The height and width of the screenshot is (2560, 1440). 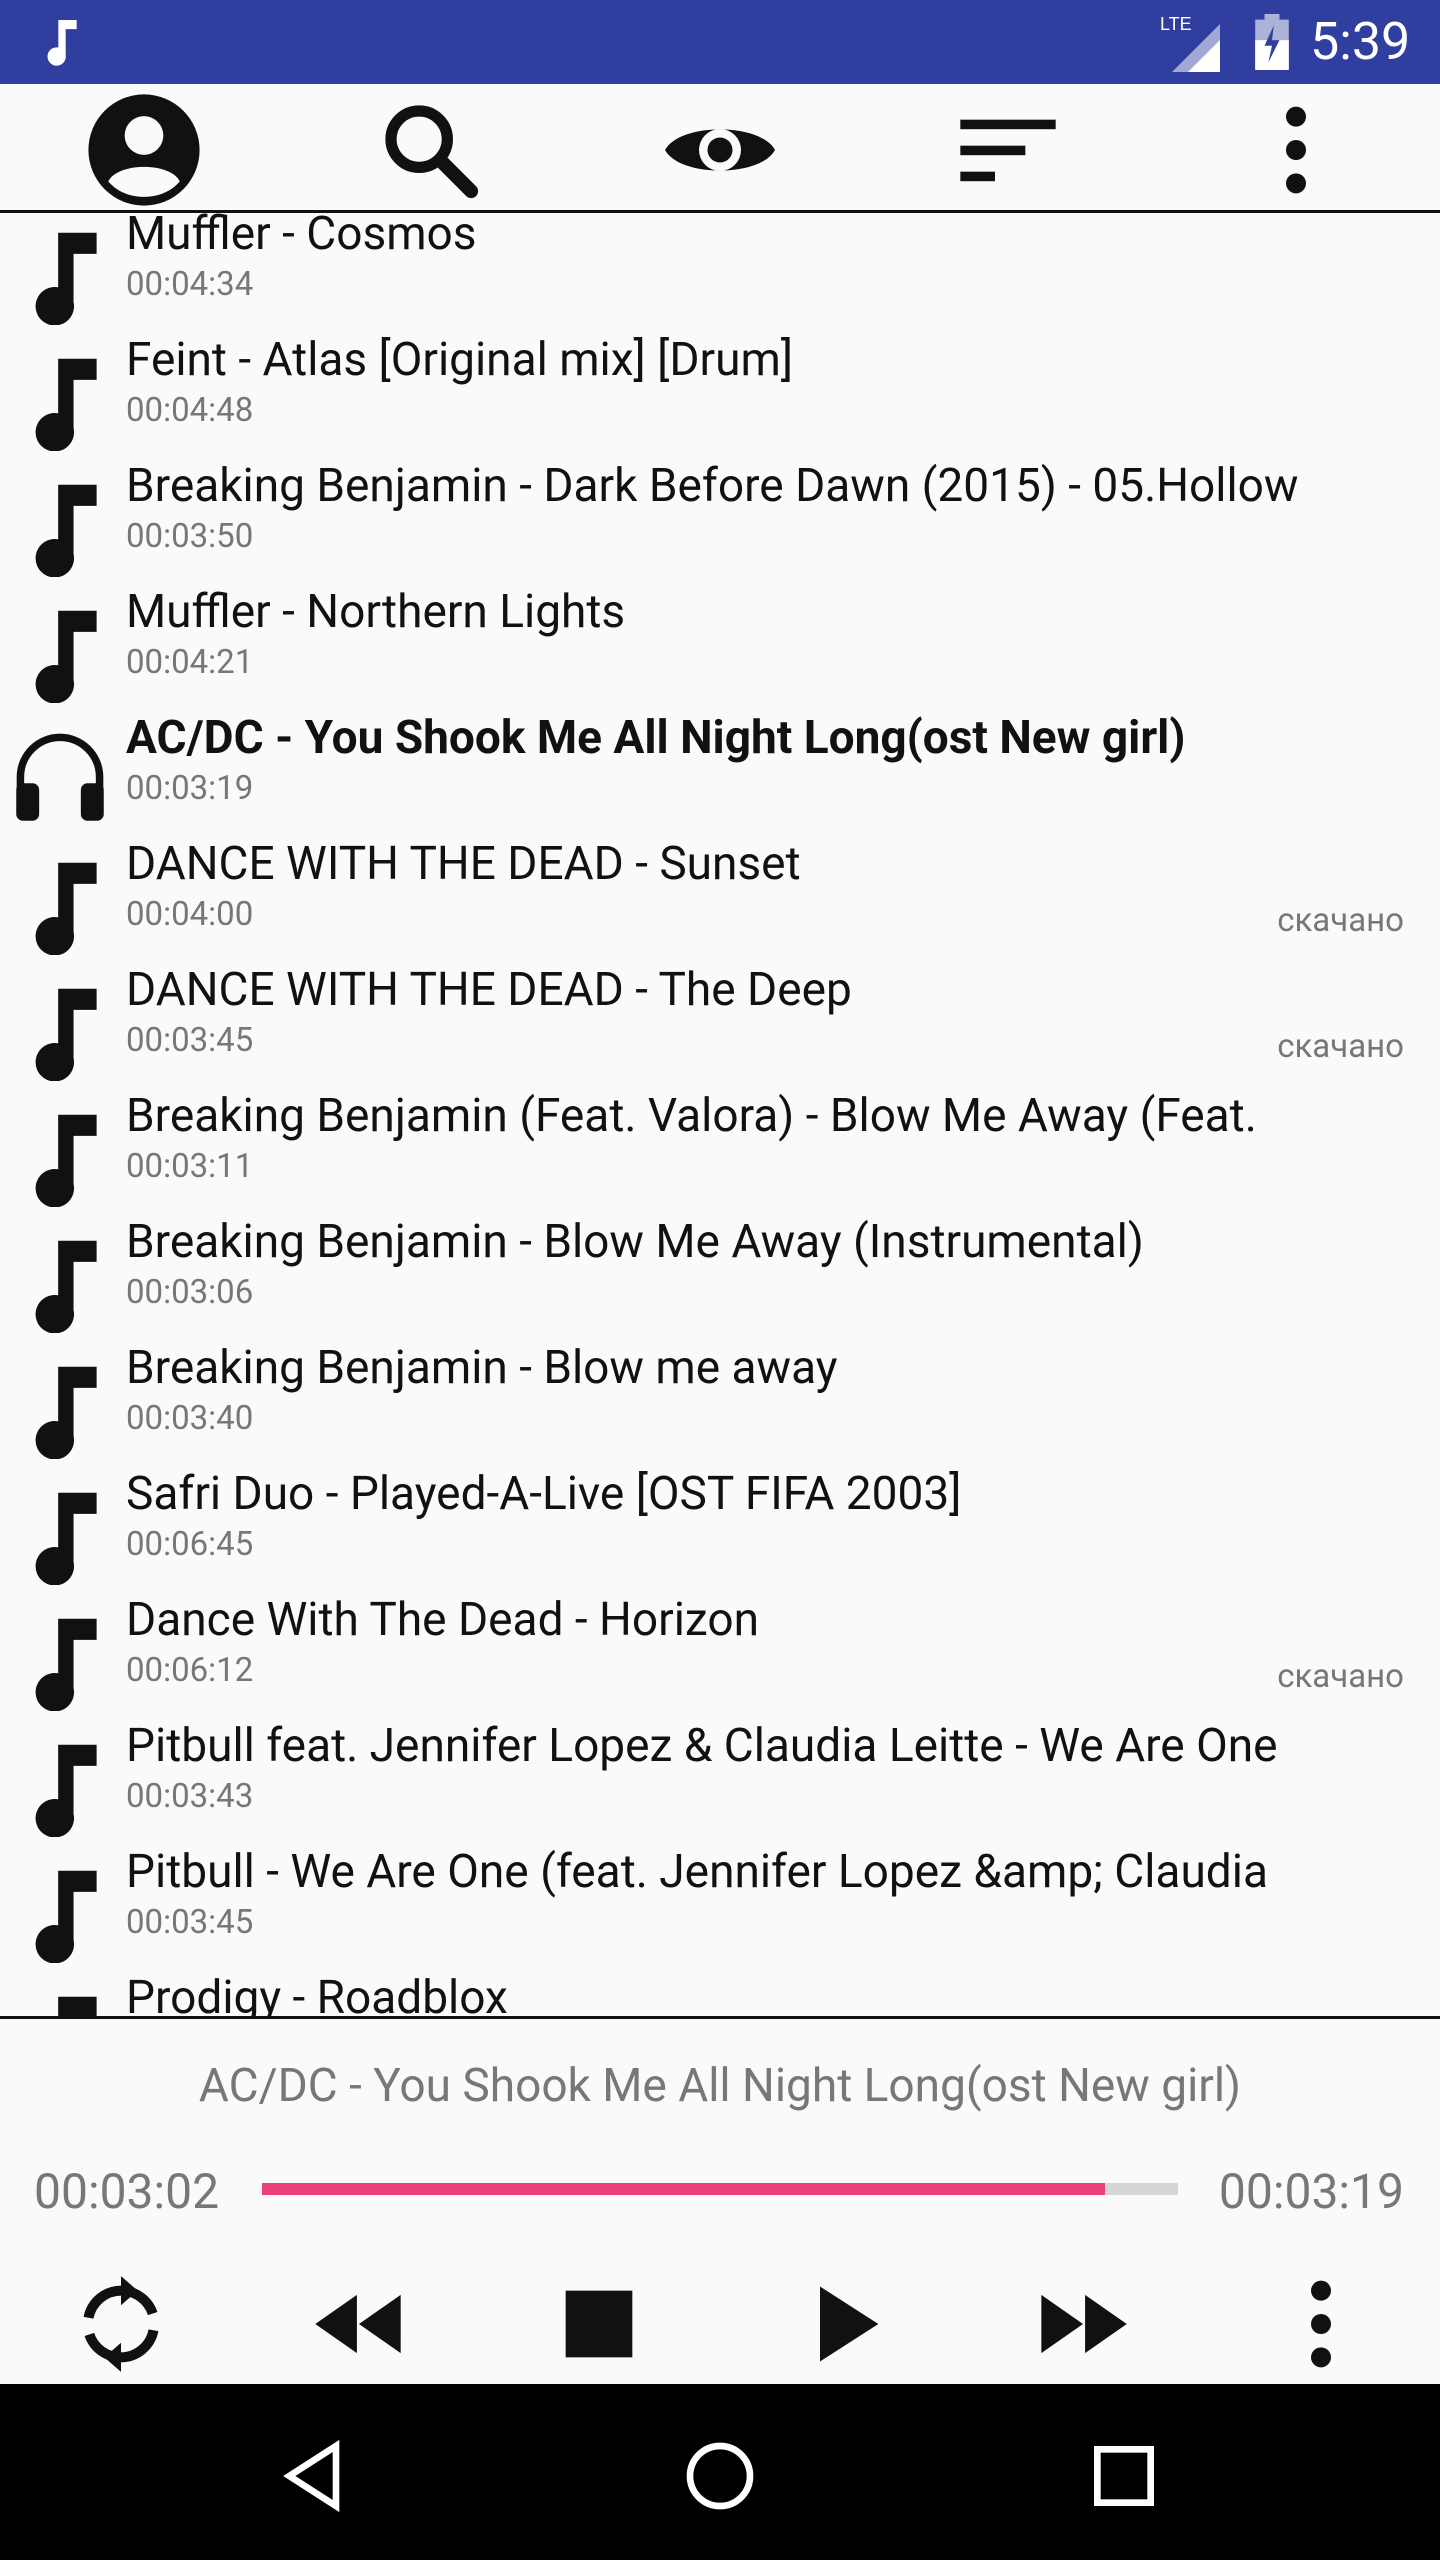 I want to click on play-button, so click(x=845, y=2324).